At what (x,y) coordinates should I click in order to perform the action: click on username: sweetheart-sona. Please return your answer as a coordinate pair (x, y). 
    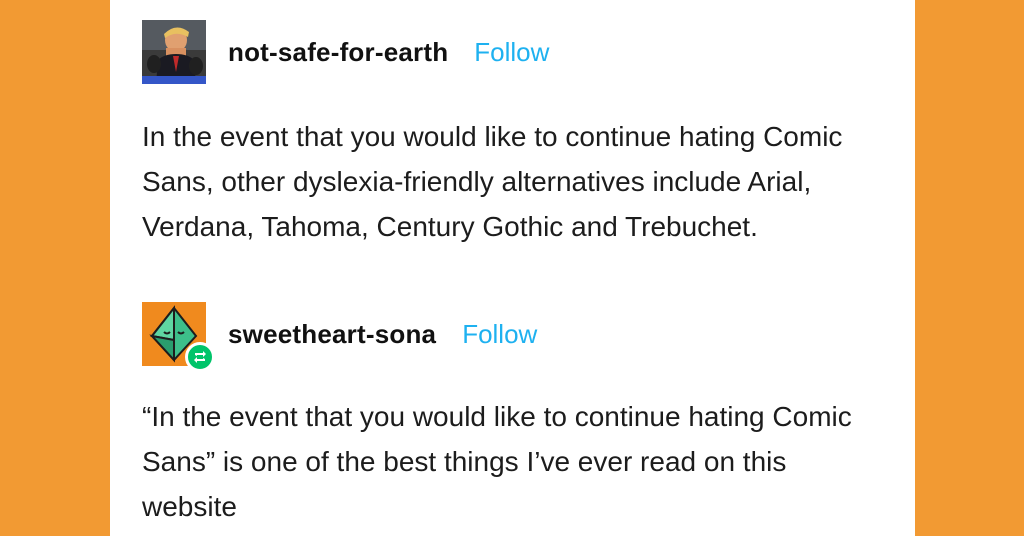
    Looking at the image, I should click on (332, 334).